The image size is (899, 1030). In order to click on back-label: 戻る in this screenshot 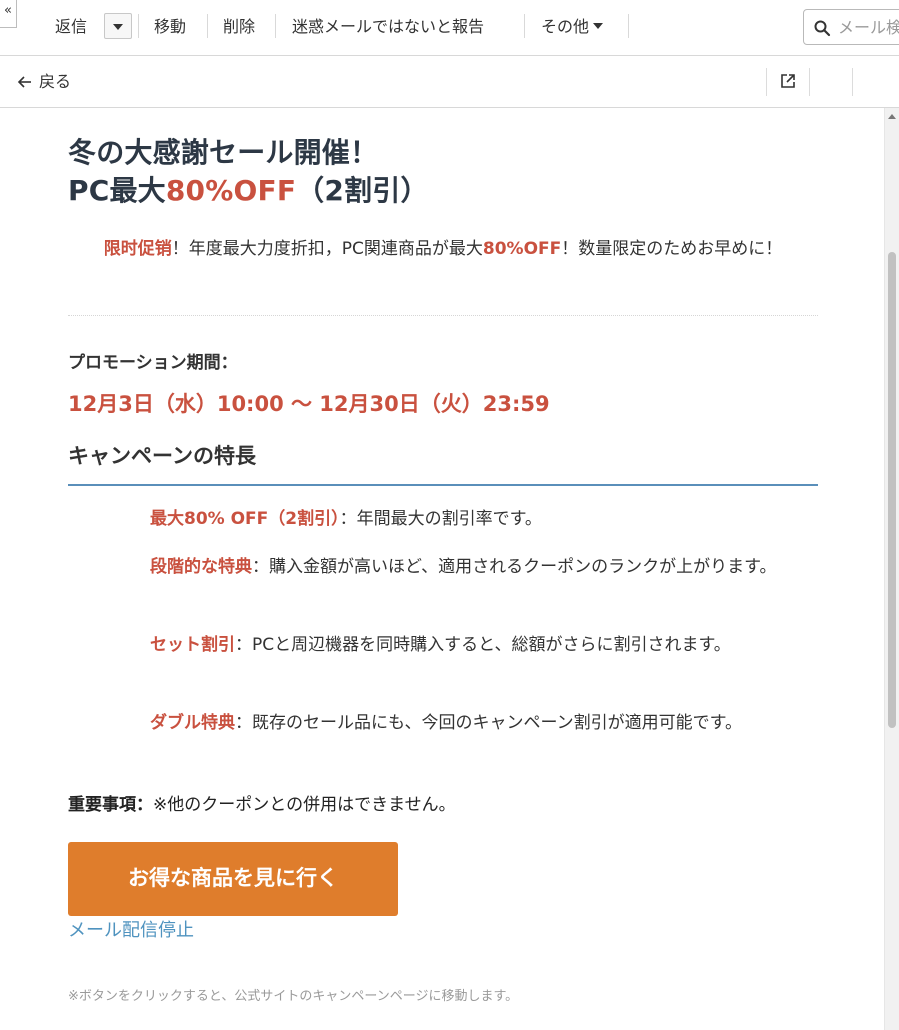, I will do `click(55, 81)`.